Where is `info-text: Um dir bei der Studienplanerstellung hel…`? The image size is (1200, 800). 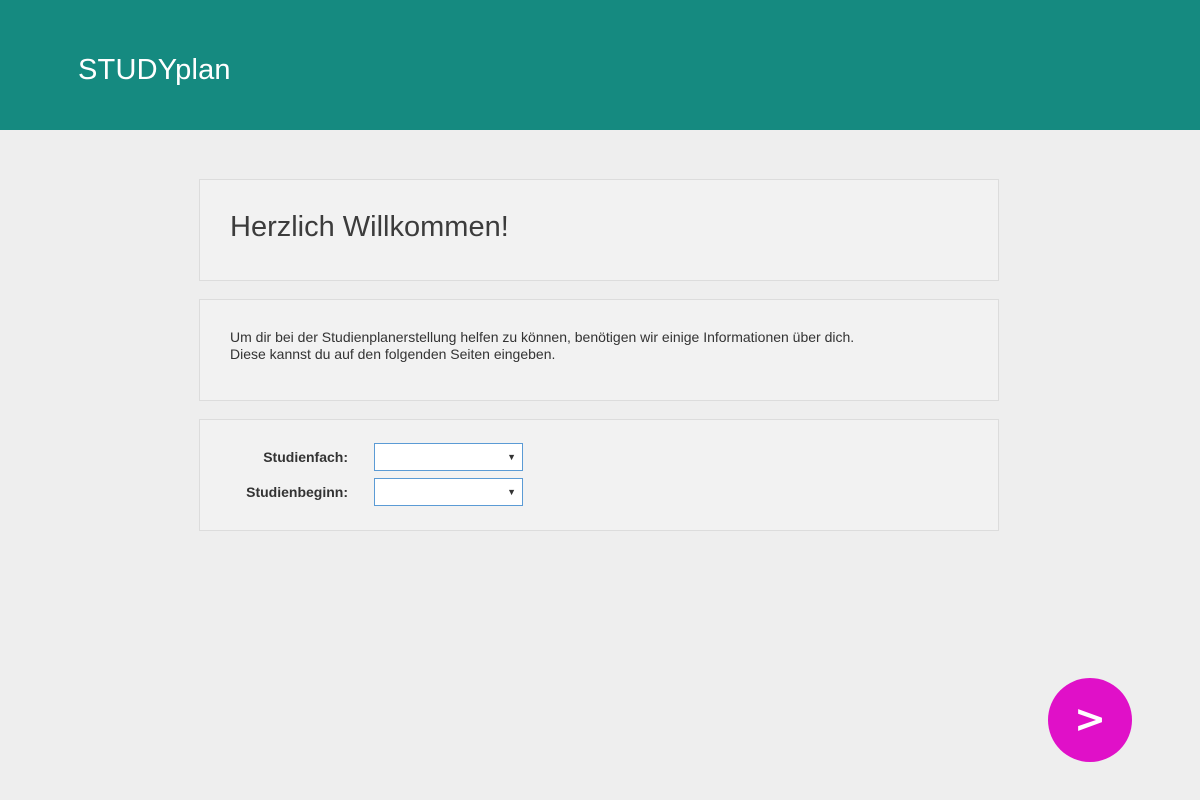 info-text: Um dir bei der Studienplanerstellung hel… is located at coordinates (542, 346).